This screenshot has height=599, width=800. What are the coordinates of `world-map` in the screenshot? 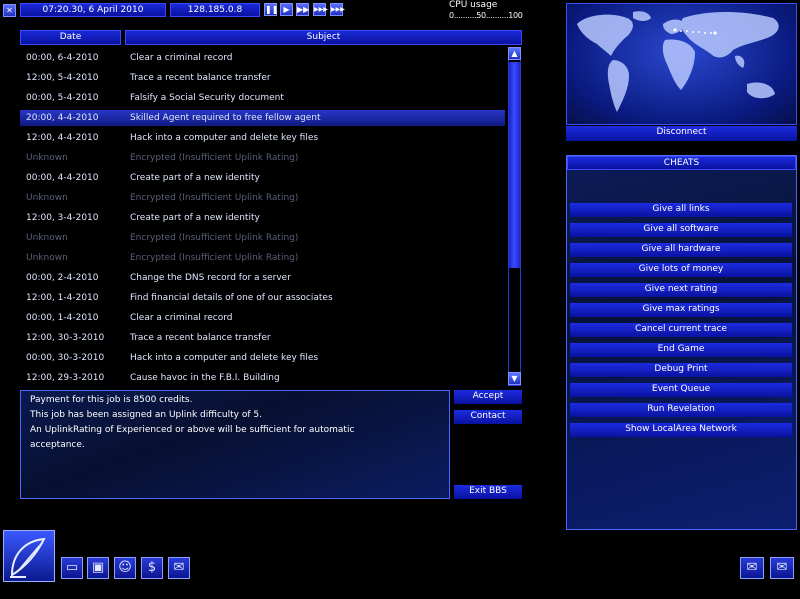 It's located at (681, 64).